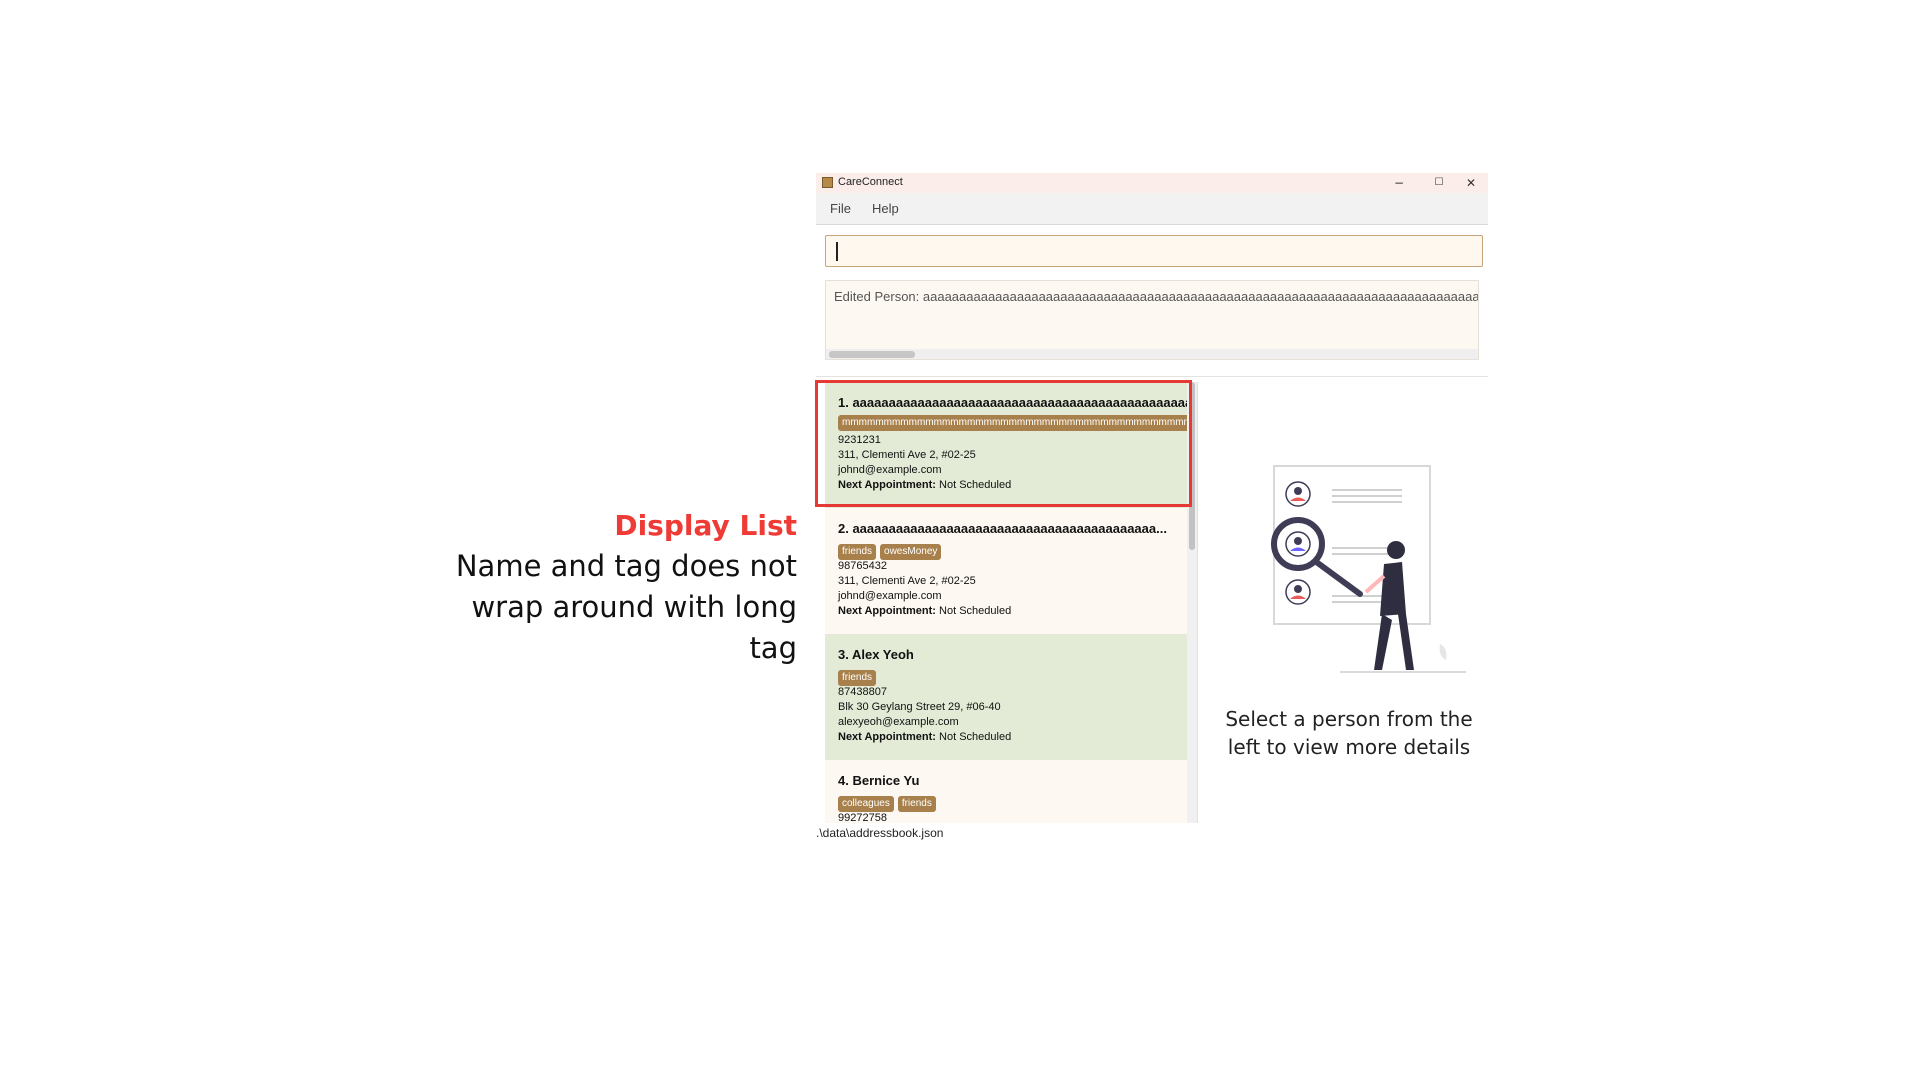 The image size is (1920, 1080). I want to click on minimize-button: −, so click(1399, 183).